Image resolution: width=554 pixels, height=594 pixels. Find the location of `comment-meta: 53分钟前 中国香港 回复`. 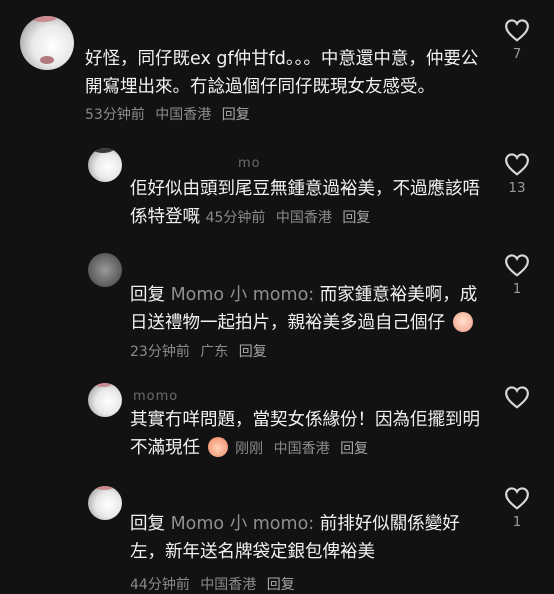

comment-meta: 53分钟前 中国香港 回复 is located at coordinates (170, 115).